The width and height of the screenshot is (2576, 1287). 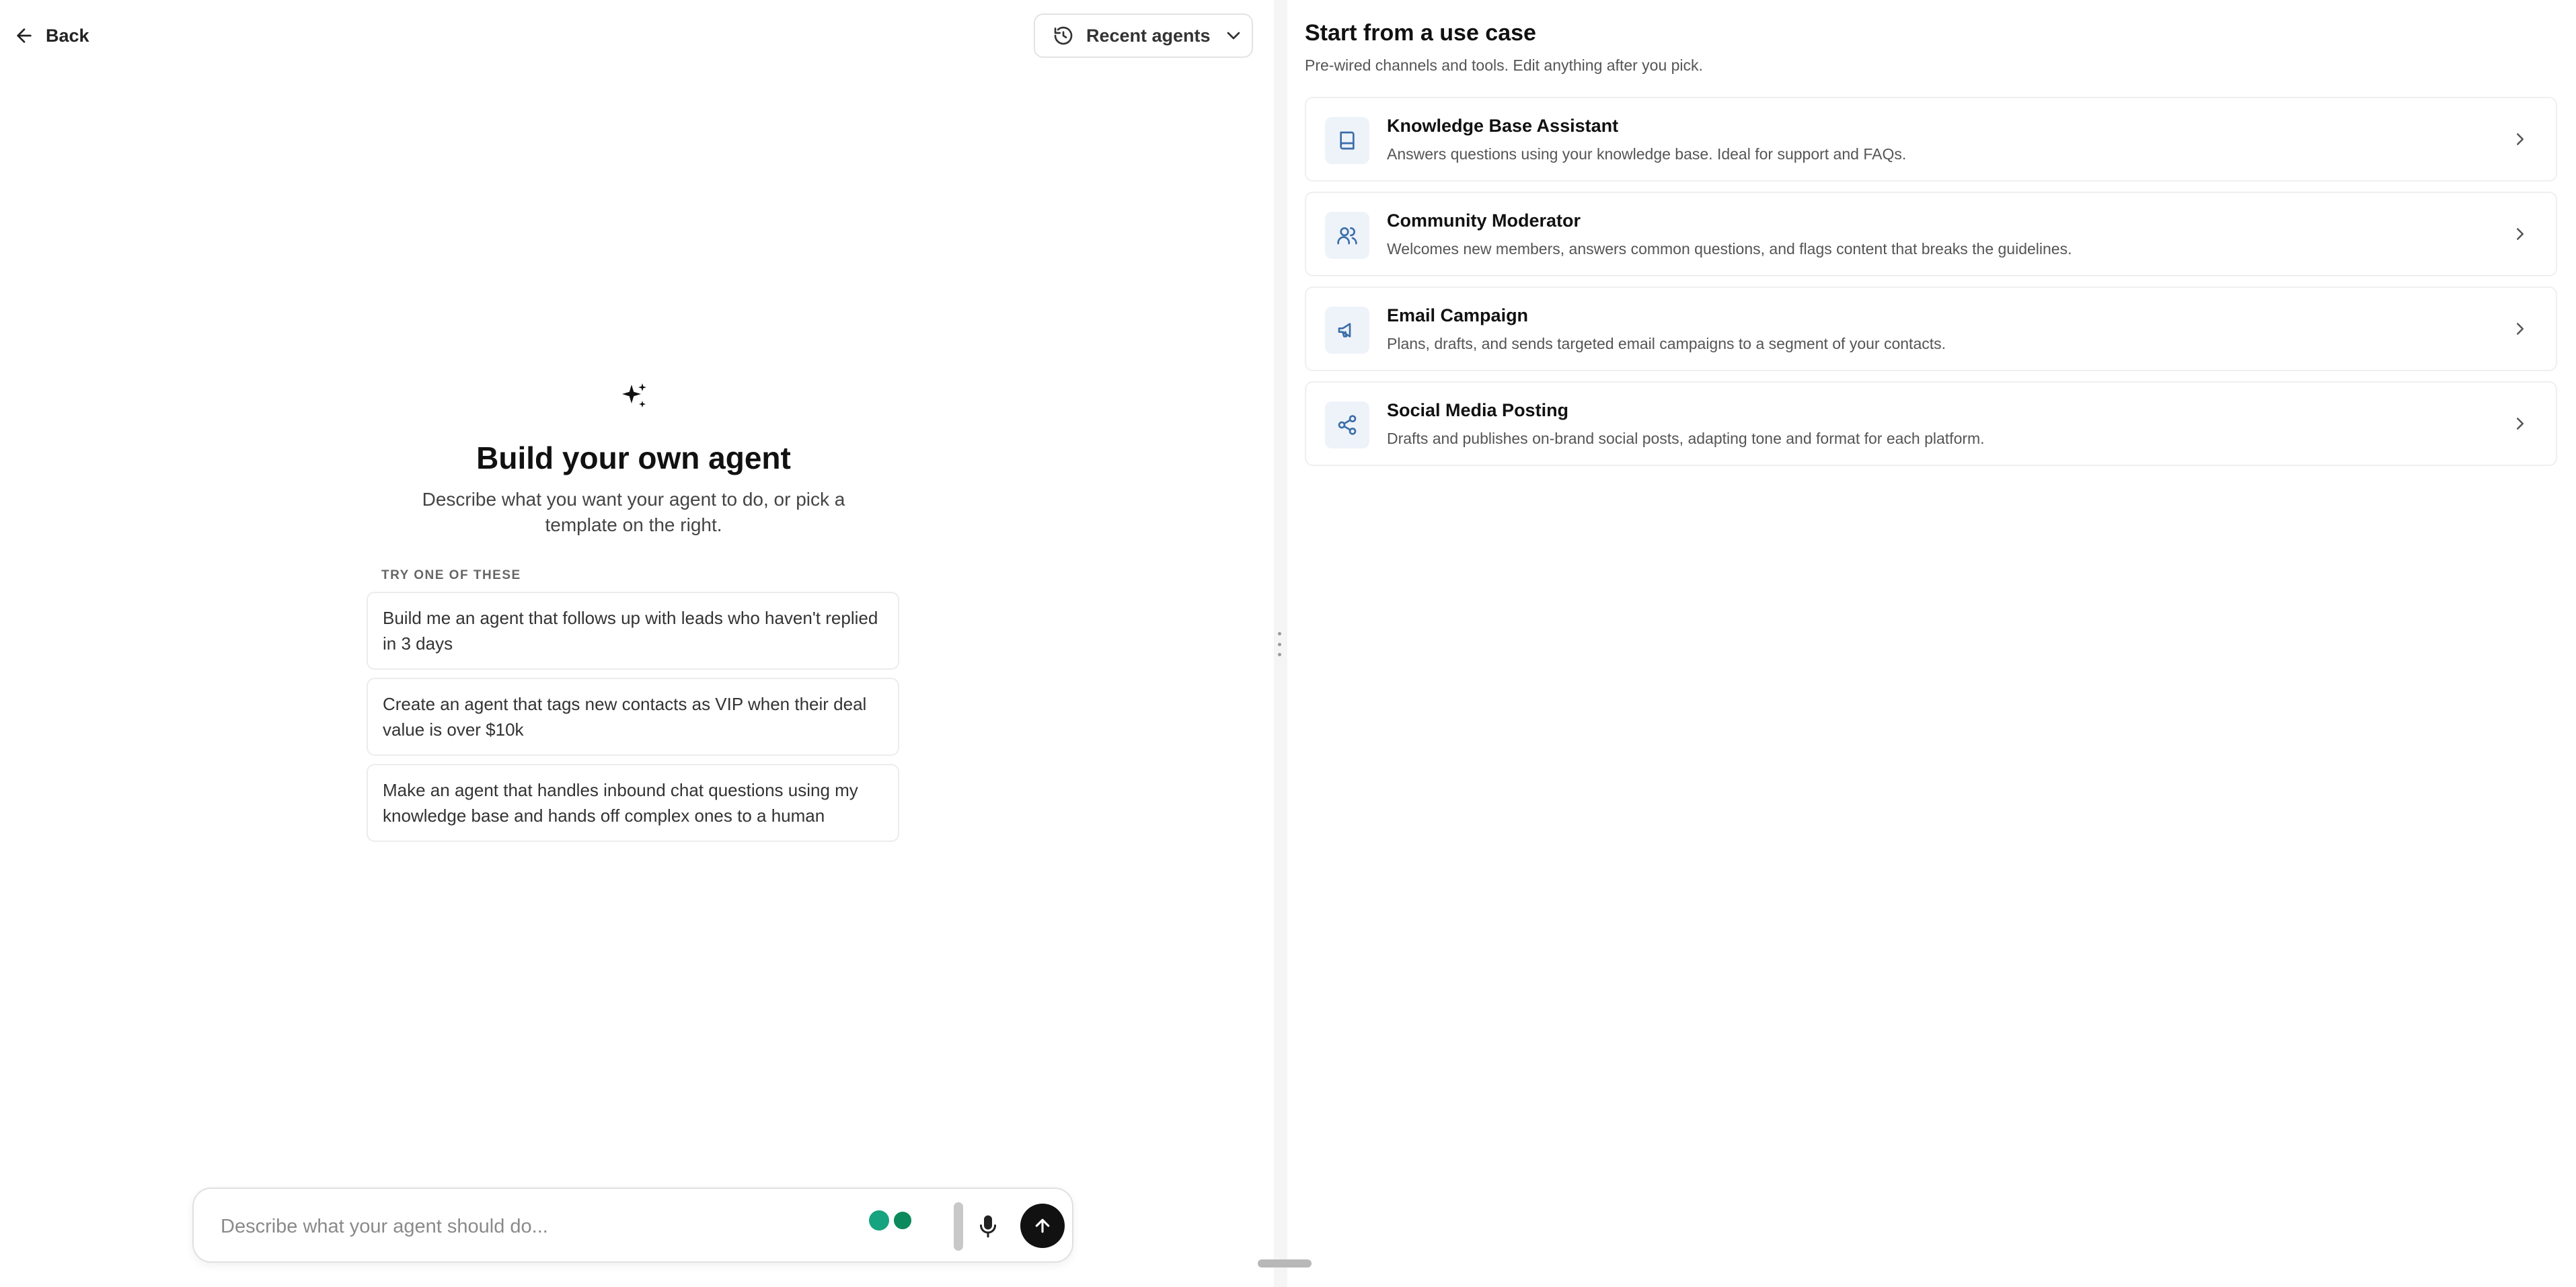 What do you see at coordinates (451, 575) in the screenshot?
I see `suggestions-label: TRY ONE OF THESE` at bounding box center [451, 575].